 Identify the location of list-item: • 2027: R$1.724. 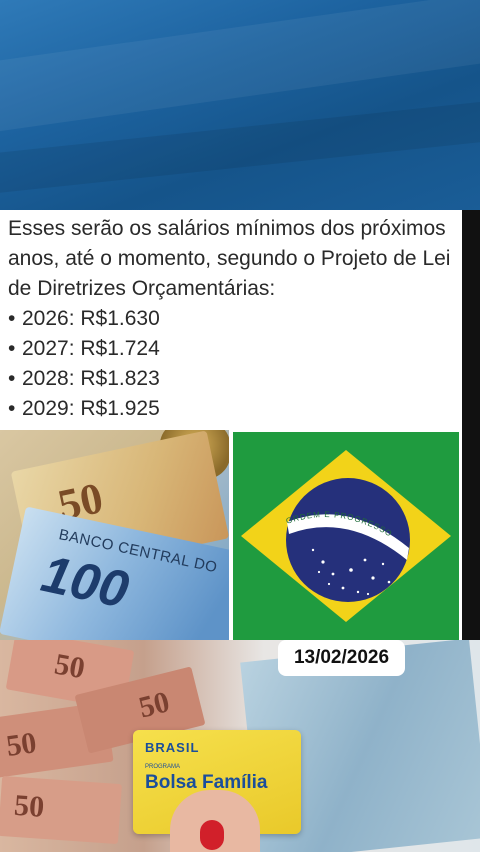
(84, 348).